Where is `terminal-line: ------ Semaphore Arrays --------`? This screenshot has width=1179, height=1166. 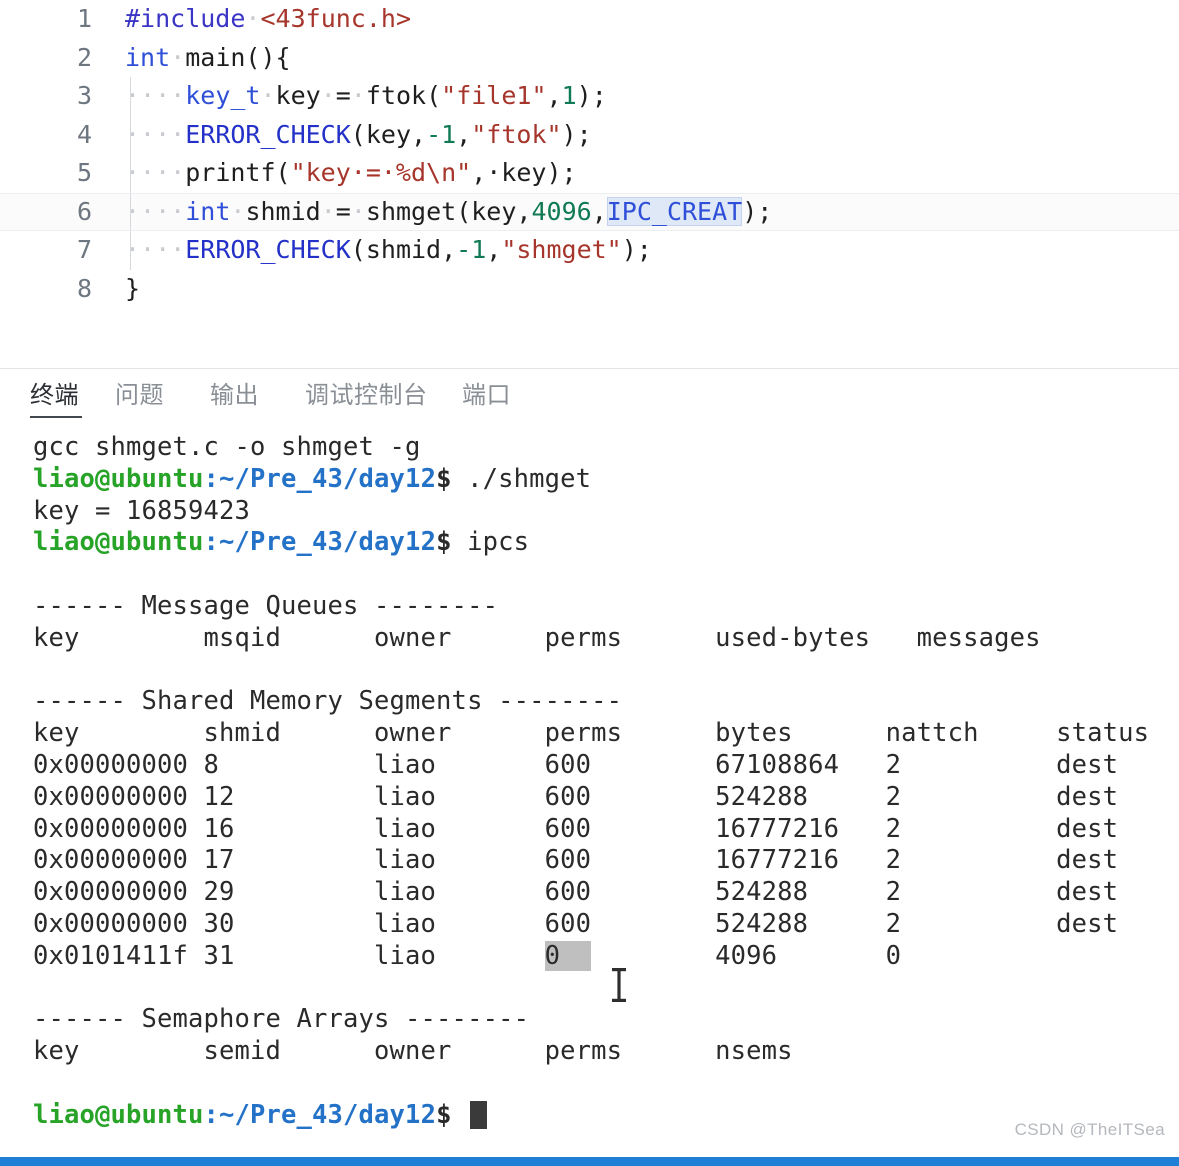
terminal-line: ------ Semaphore Arrays -------- is located at coordinates (589, 1020).